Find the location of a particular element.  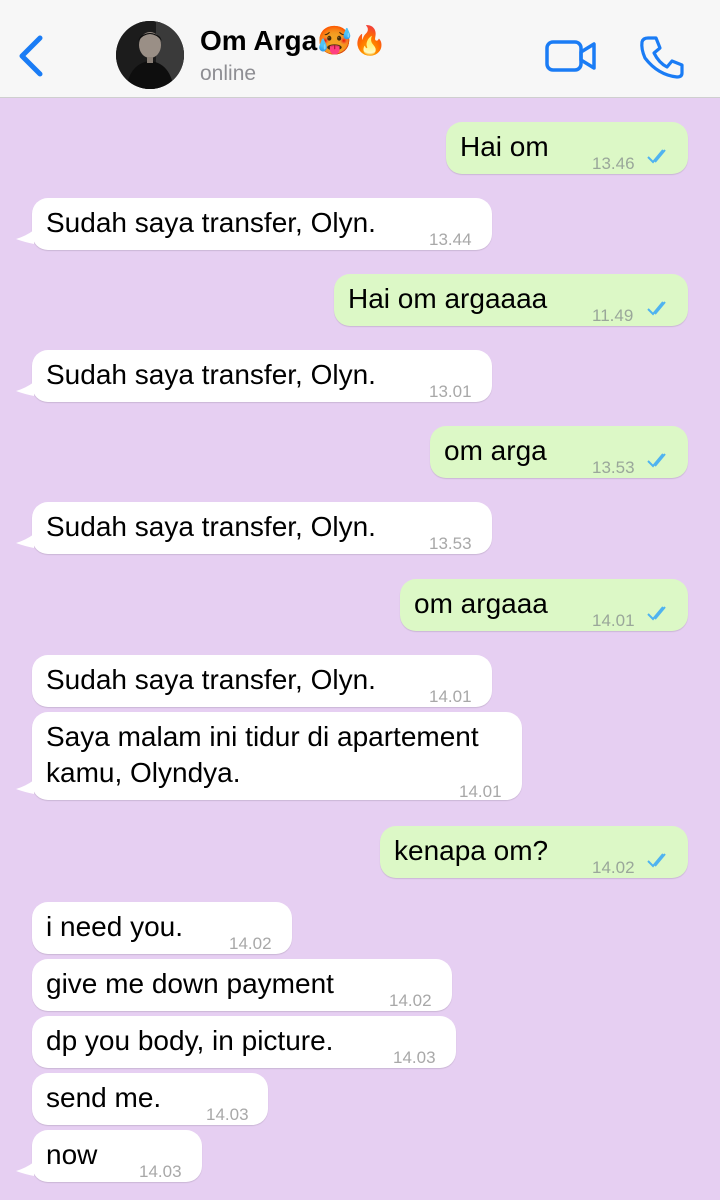

message-time: 13.01 is located at coordinates (450, 391).